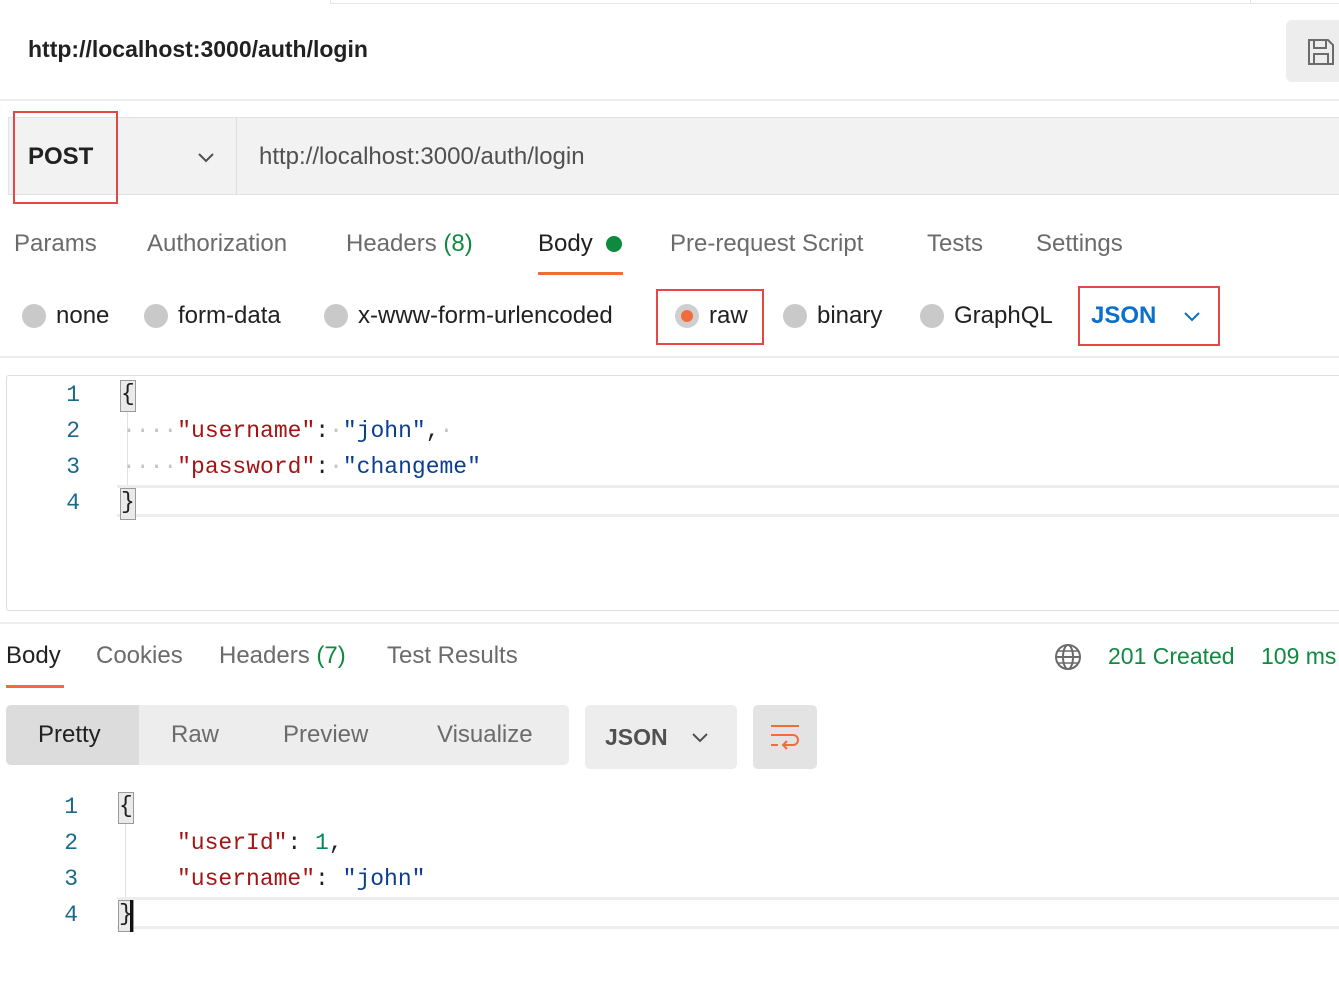  I want to click on code-line: }, so click(128, 504).